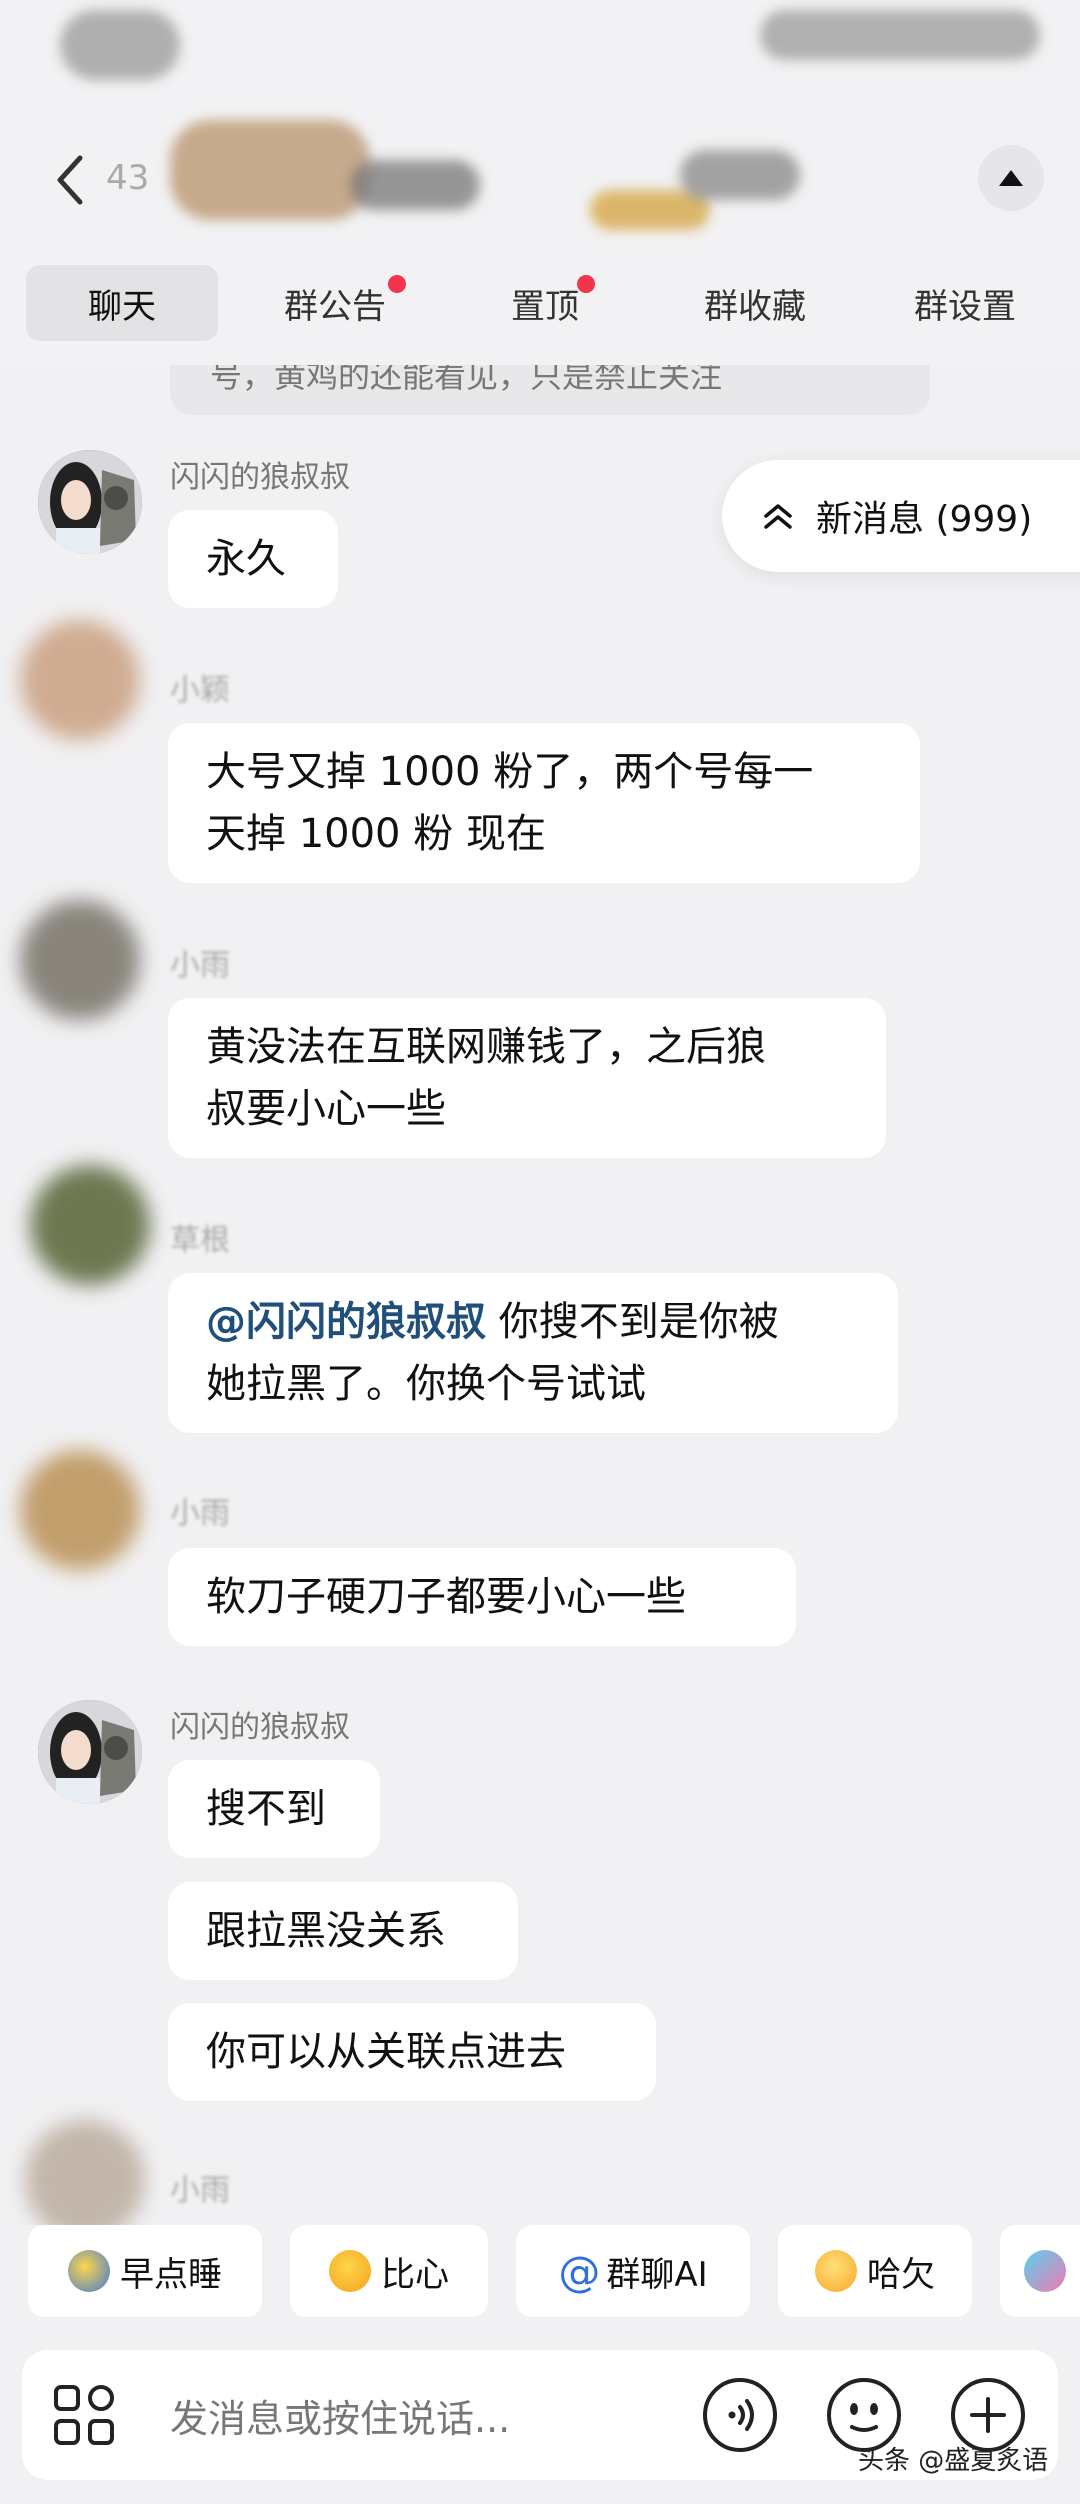 The width and height of the screenshot is (1080, 2504). I want to click on tab-label: 群设置, so click(965, 306).